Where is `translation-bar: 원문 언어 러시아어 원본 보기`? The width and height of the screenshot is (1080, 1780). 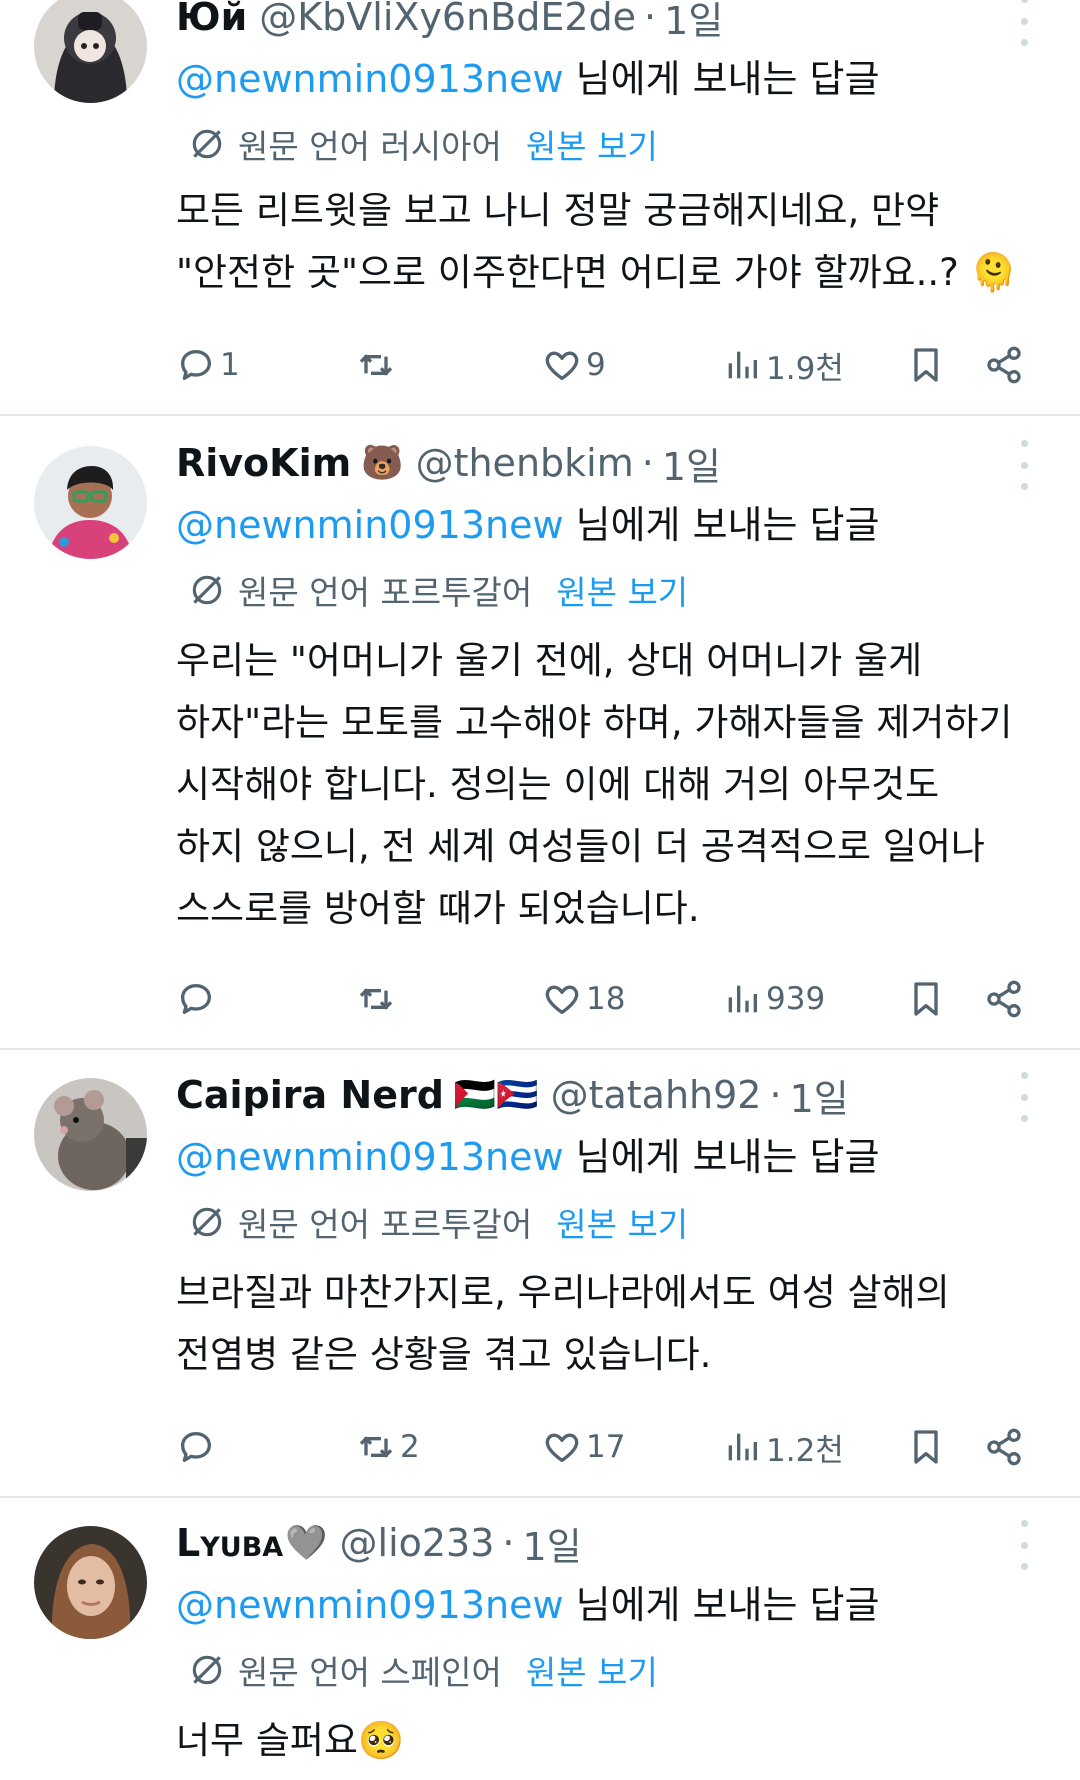
translation-bar: 원문 언어 러시아어 원본 보기 is located at coordinates (423, 144).